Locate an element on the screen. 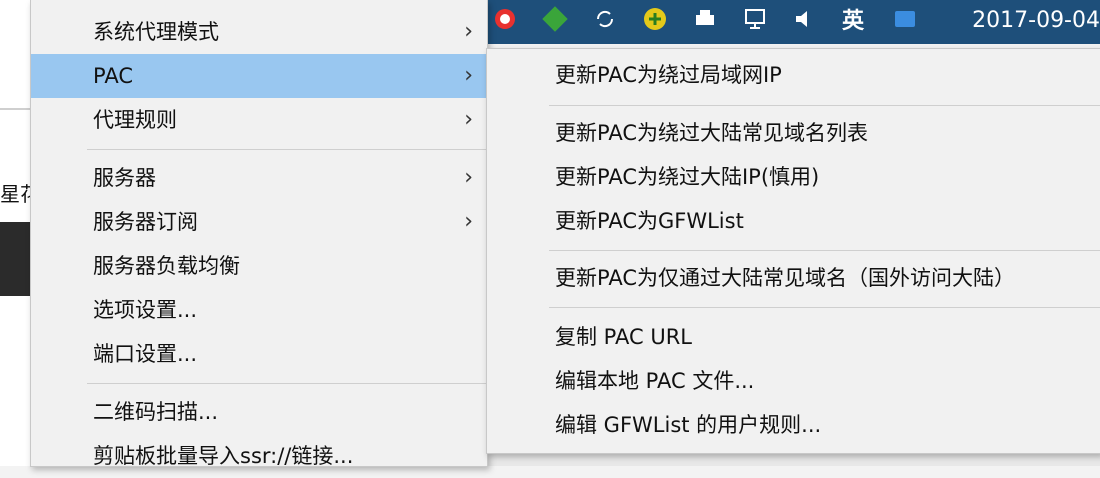 The image size is (1100, 478). menu-item-label: 更新PAC为仅通过大陆常见域名（国外访问大陆） is located at coordinates (785, 278).